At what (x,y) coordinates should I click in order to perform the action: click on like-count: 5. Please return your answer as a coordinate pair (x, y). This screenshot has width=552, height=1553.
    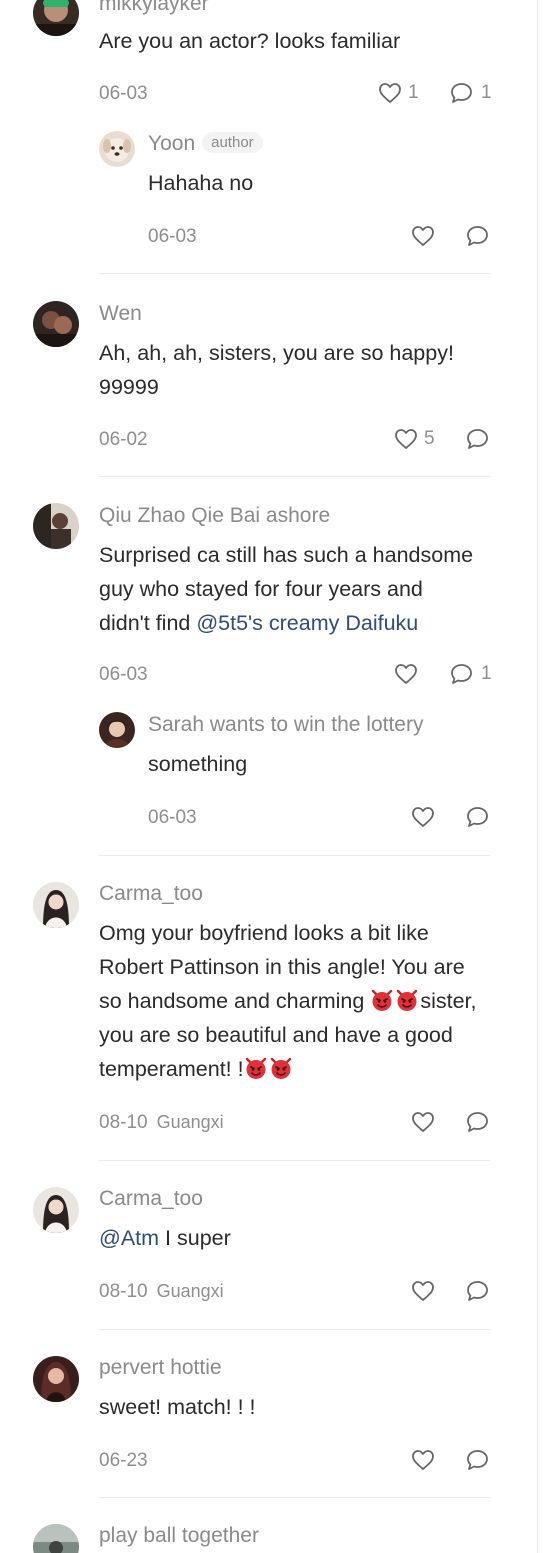
    Looking at the image, I should click on (429, 438).